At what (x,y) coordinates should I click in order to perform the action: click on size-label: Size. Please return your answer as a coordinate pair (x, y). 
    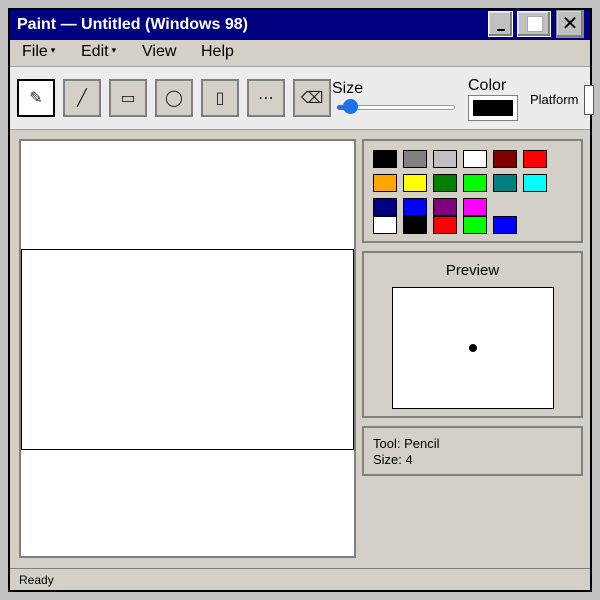
    Looking at the image, I should click on (348, 88).